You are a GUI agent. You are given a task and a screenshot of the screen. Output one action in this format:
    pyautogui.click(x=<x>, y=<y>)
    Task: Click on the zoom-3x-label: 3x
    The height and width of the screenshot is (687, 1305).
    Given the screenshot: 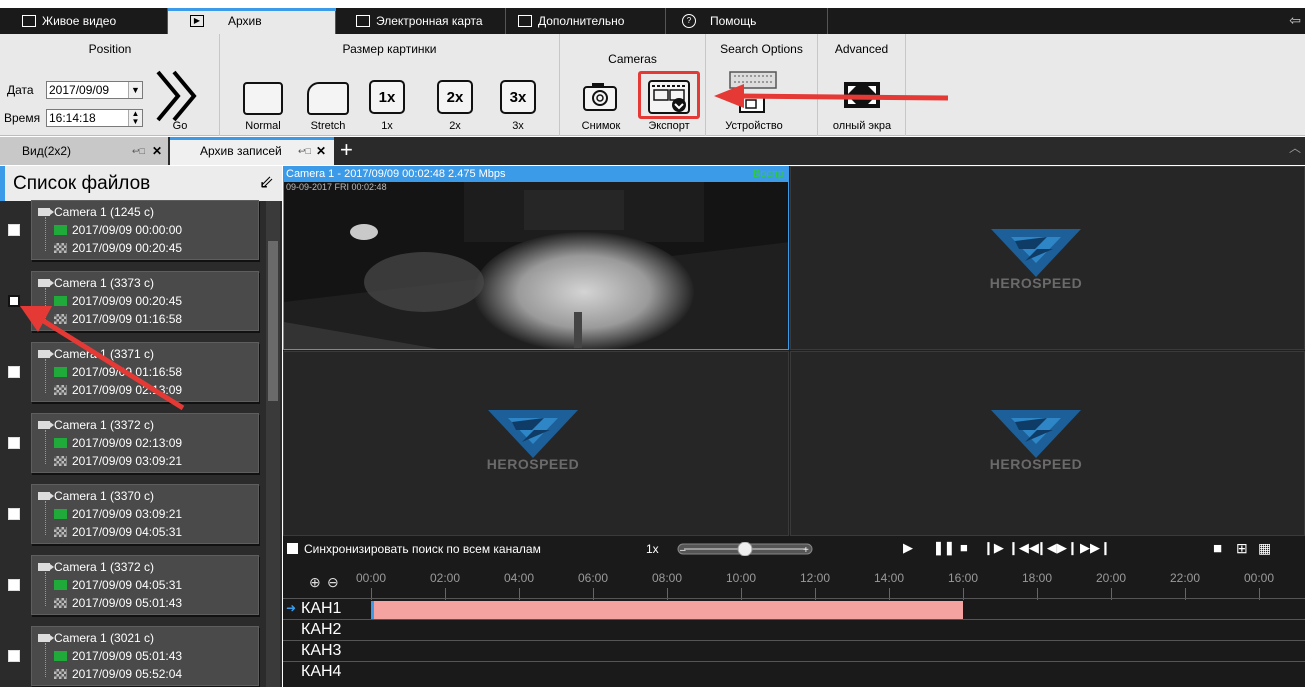 What is the action you would take?
    pyautogui.click(x=518, y=126)
    